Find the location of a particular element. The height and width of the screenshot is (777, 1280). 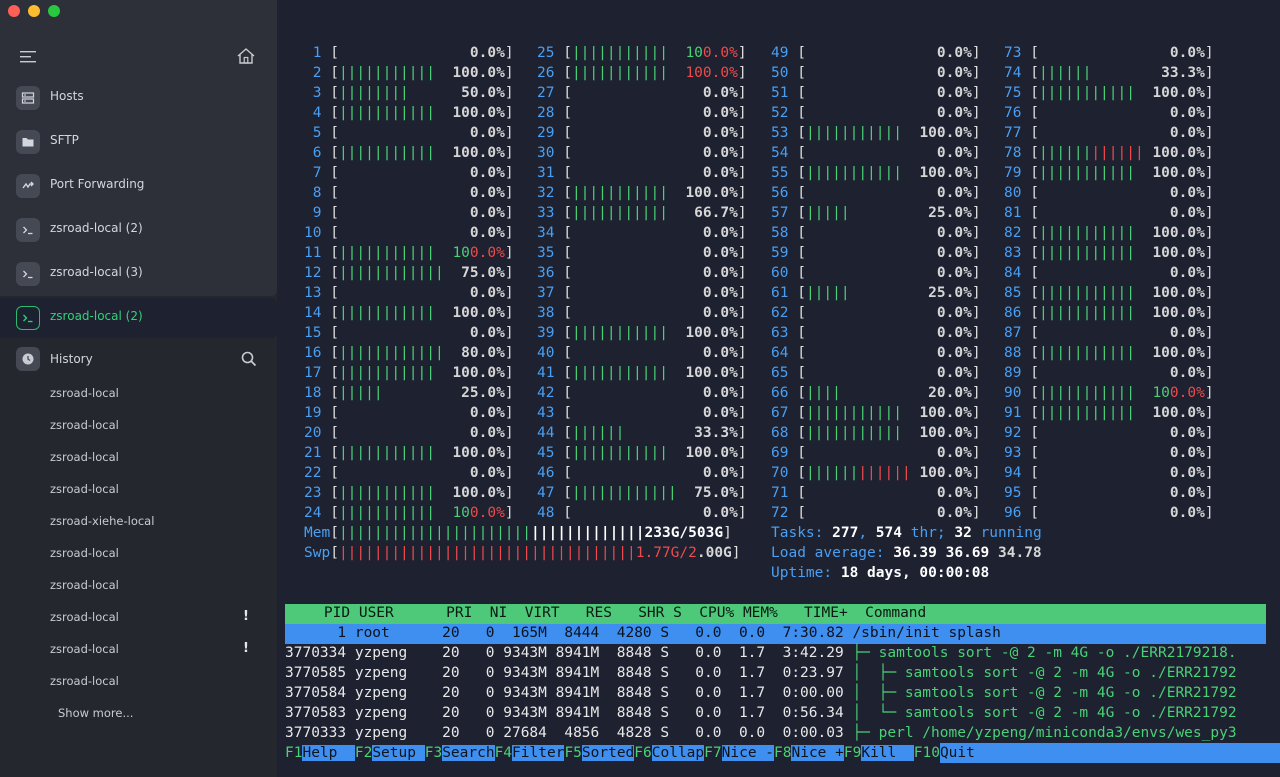

fkey-label: Collap is located at coordinates (678, 753).